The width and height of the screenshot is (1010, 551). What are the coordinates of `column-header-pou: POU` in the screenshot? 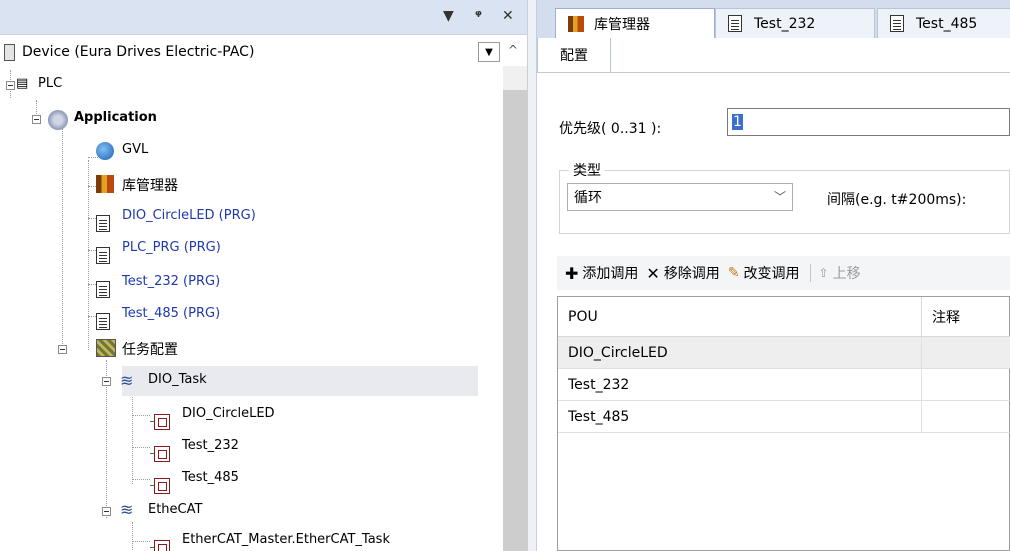 It's located at (740, 317).